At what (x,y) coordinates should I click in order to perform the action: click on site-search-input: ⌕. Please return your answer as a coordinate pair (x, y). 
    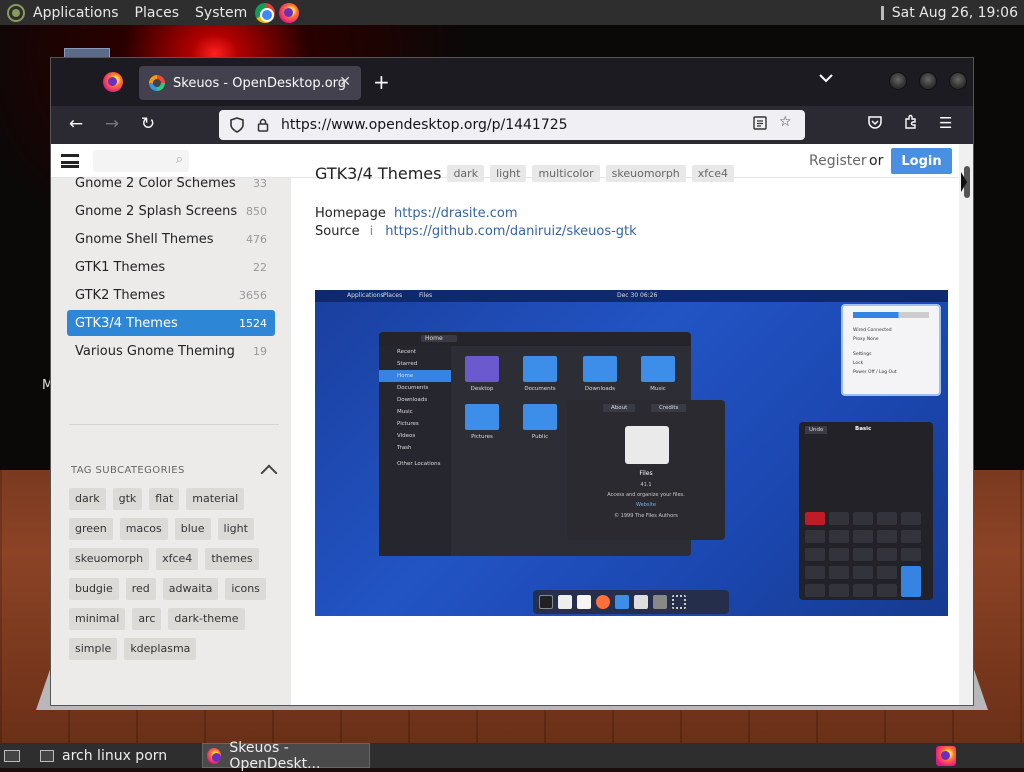
    Looking at the image, I should click on (141, 161).